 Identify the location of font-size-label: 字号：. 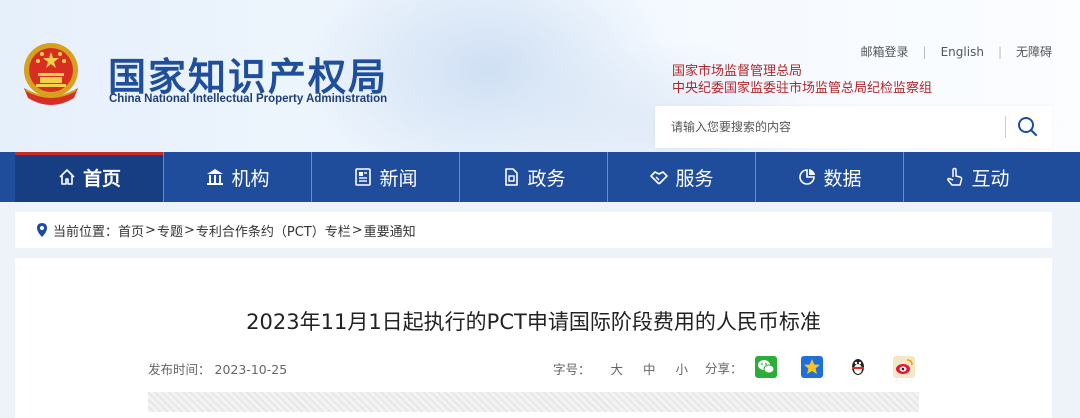
(572, 369).